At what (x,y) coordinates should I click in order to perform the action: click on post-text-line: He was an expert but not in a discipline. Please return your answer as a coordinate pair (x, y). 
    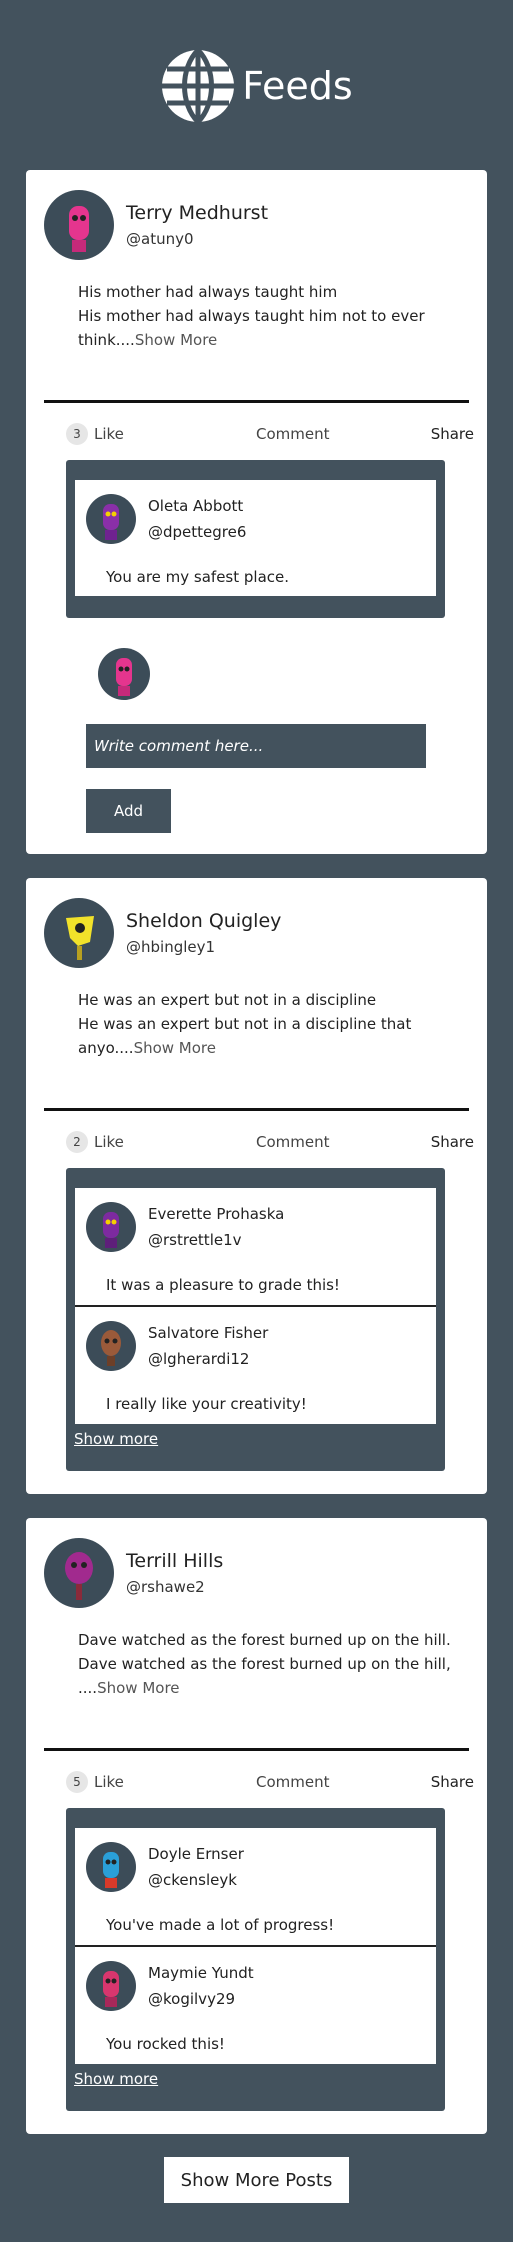
    Looking at the image, I should click on (227, 1000).